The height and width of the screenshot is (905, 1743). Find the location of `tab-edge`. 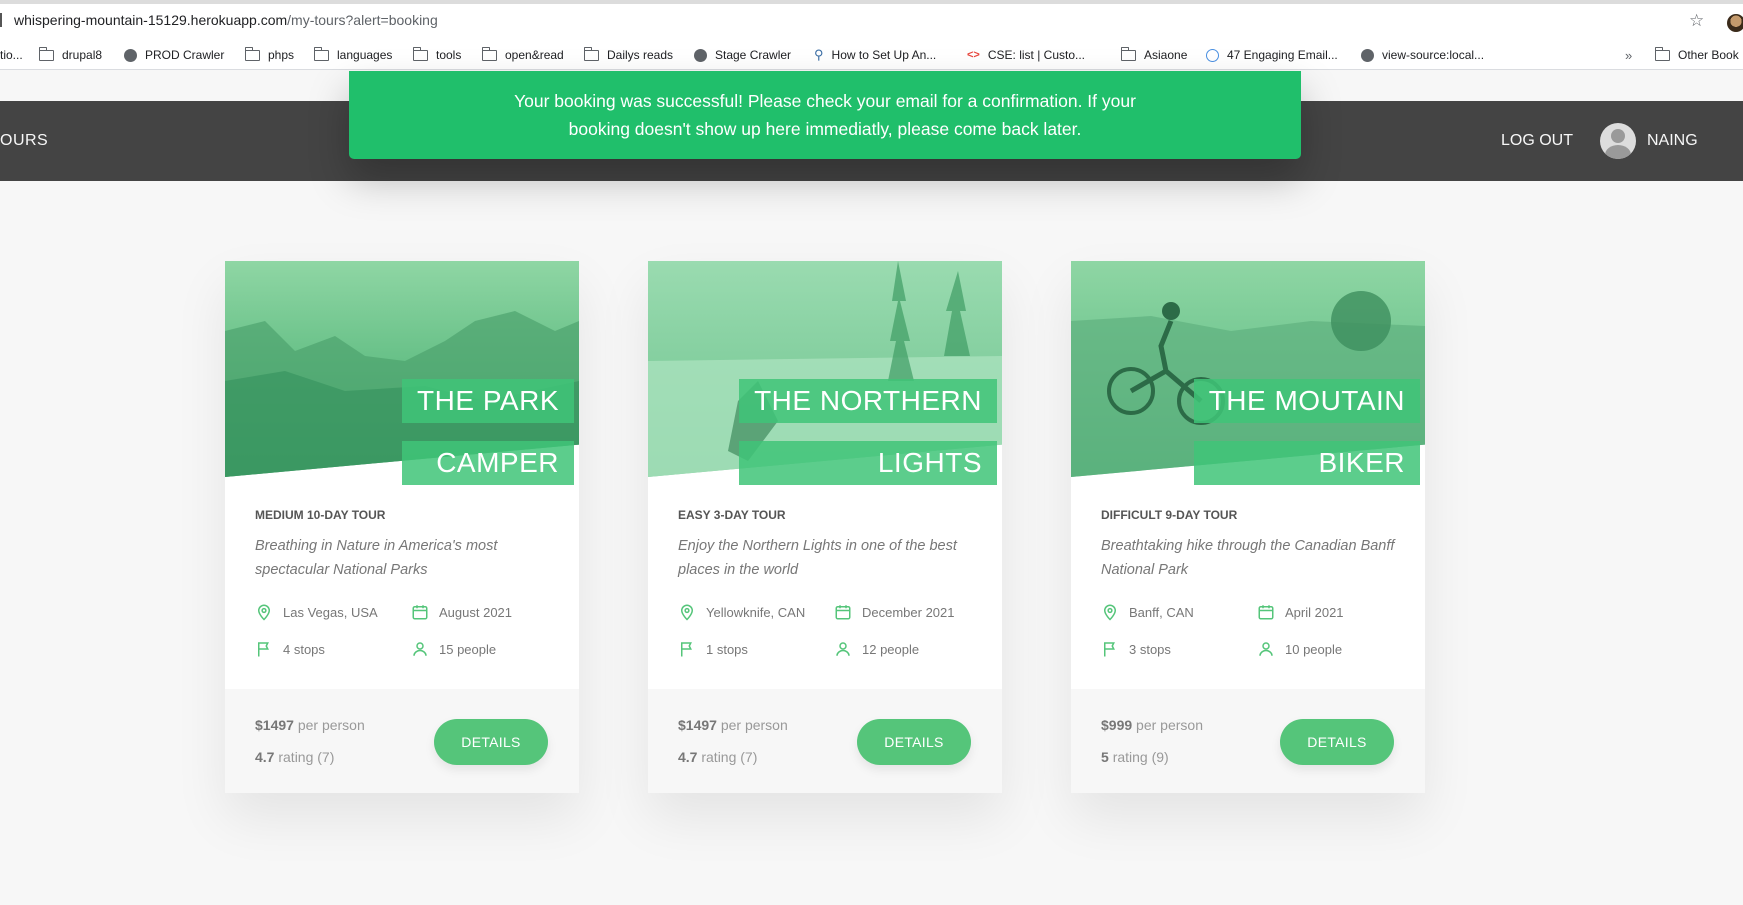

tab-edge is located at coordinates (2, 20).